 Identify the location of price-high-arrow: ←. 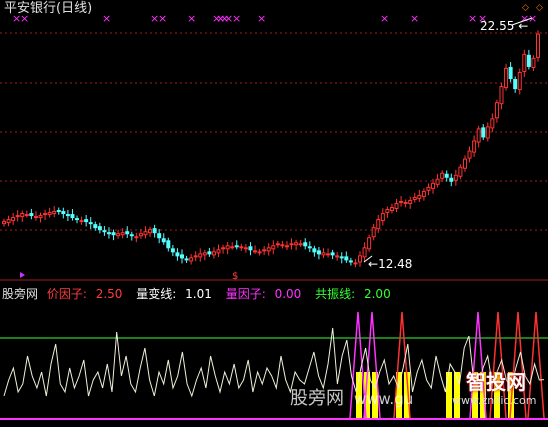
(523, 26).